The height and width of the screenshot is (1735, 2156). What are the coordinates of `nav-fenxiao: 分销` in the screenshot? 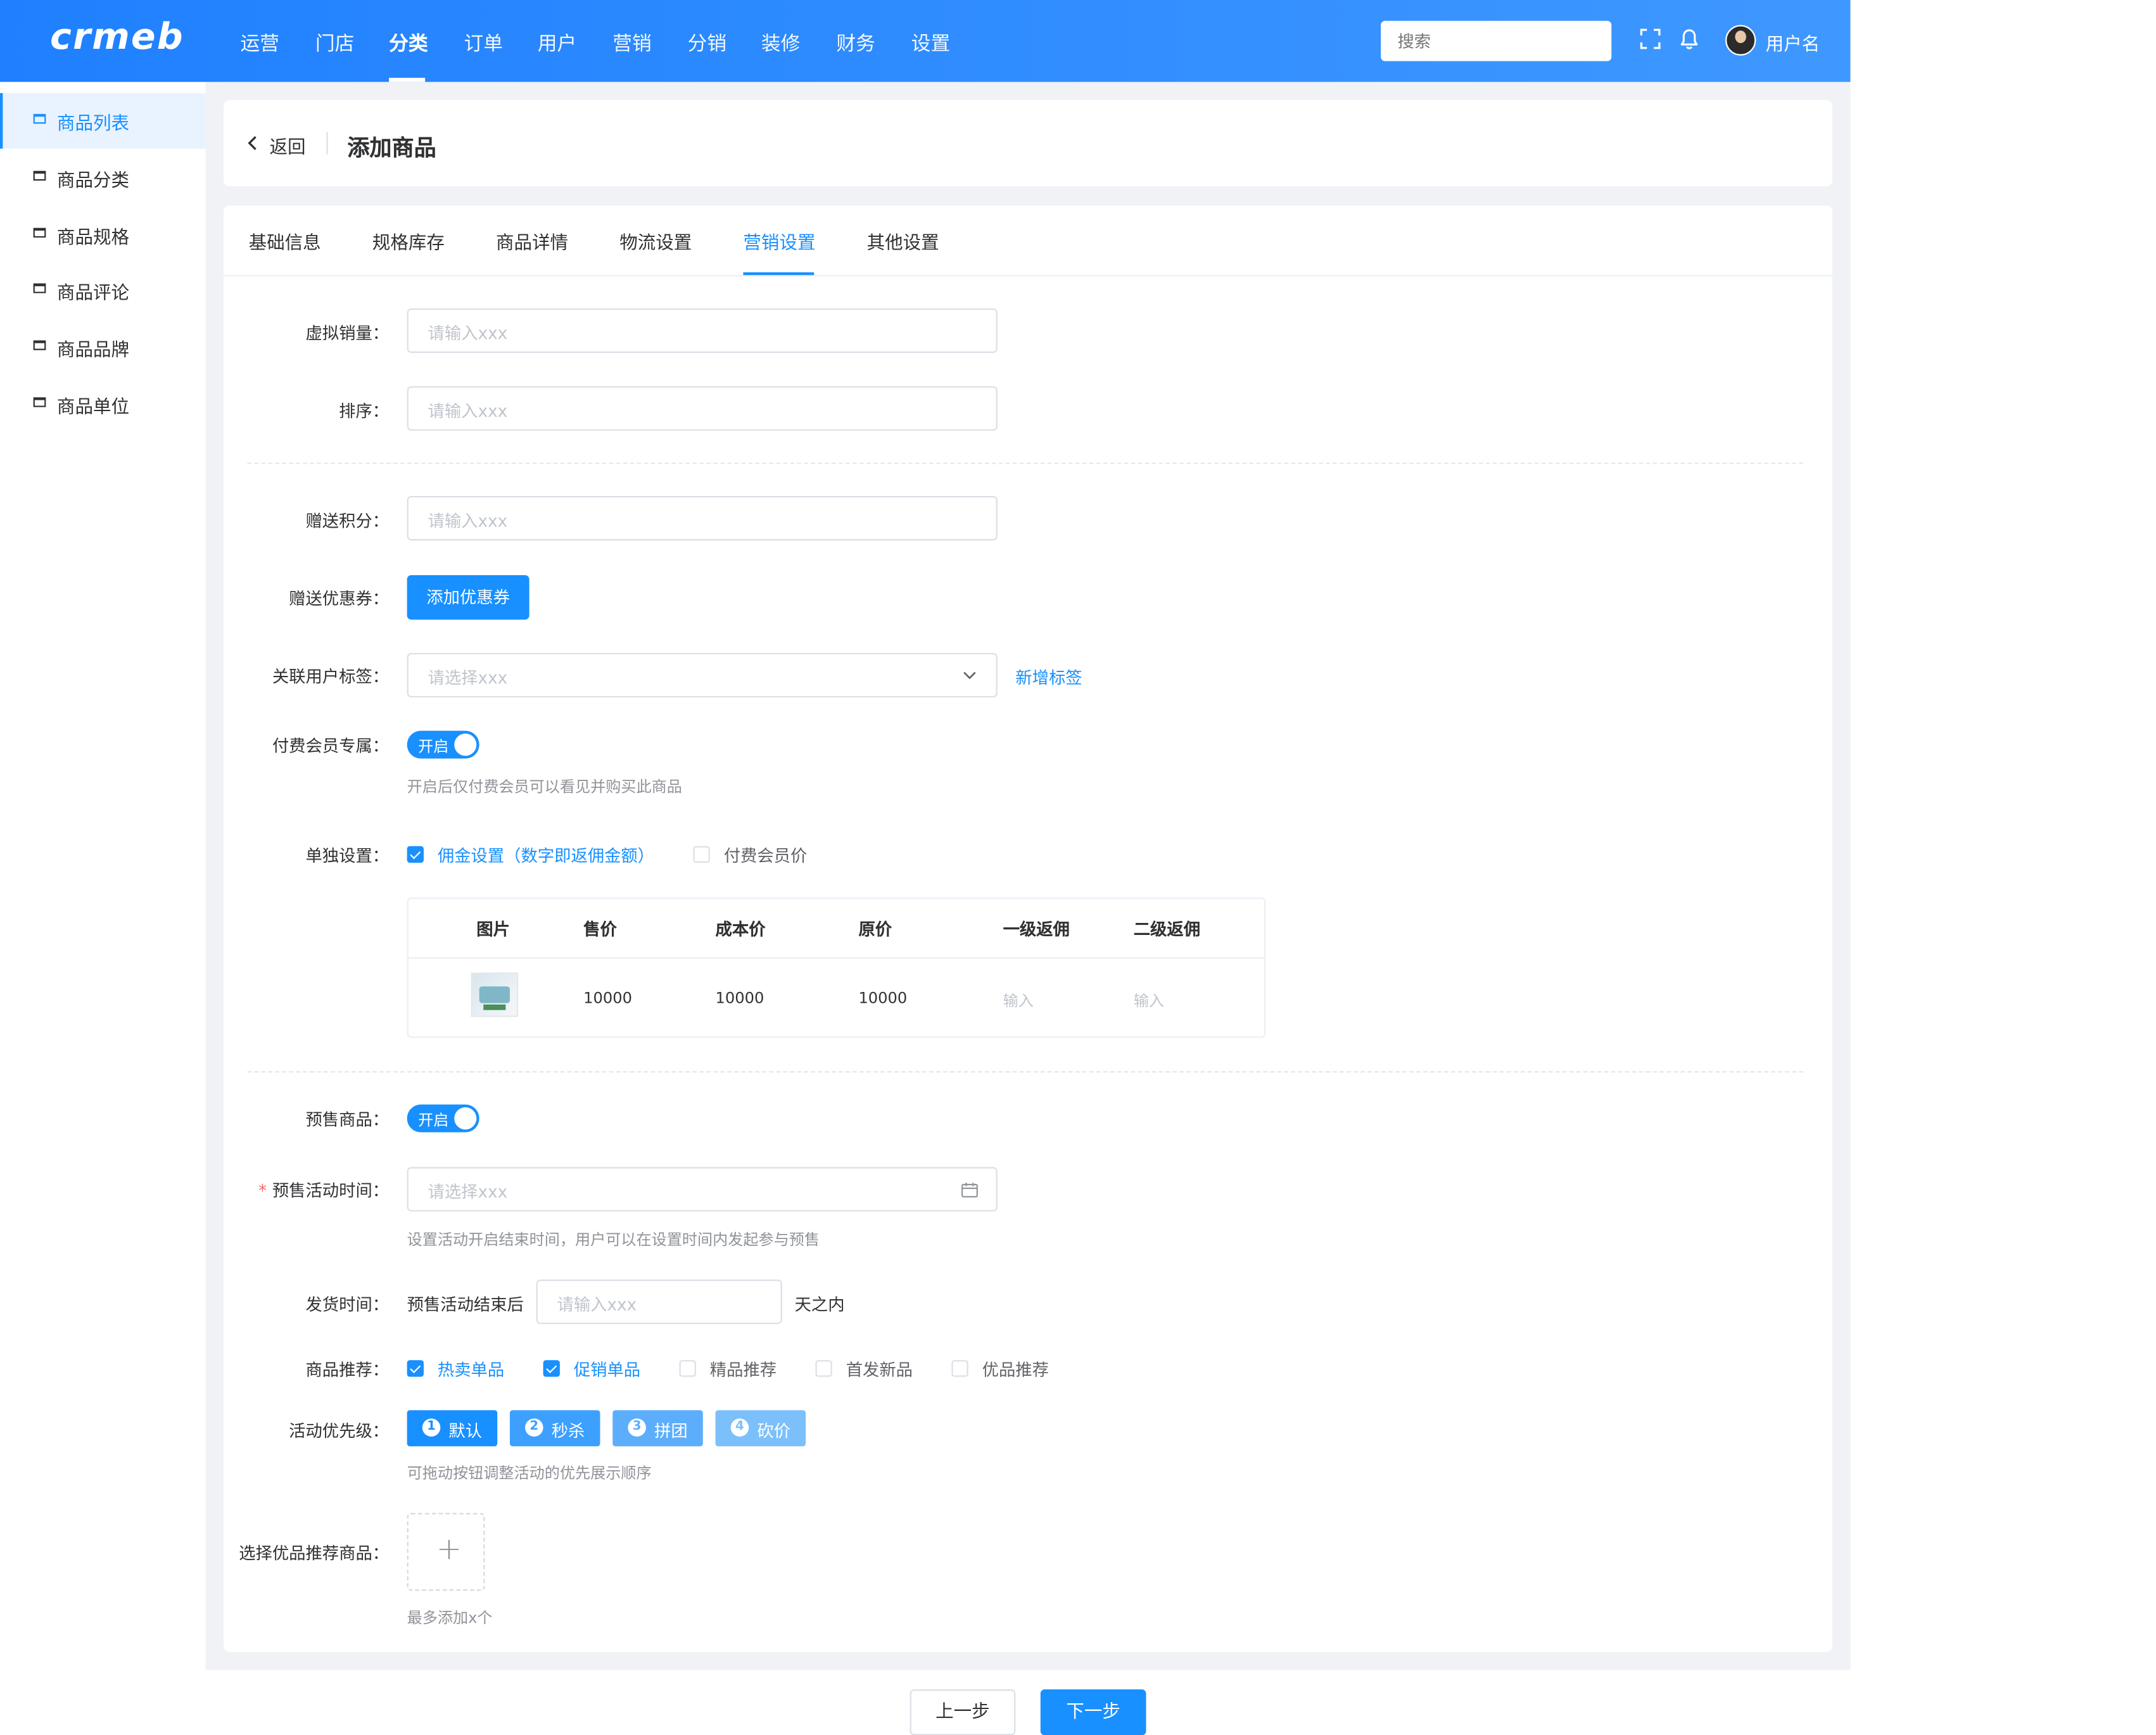 It's located at (707, 43).